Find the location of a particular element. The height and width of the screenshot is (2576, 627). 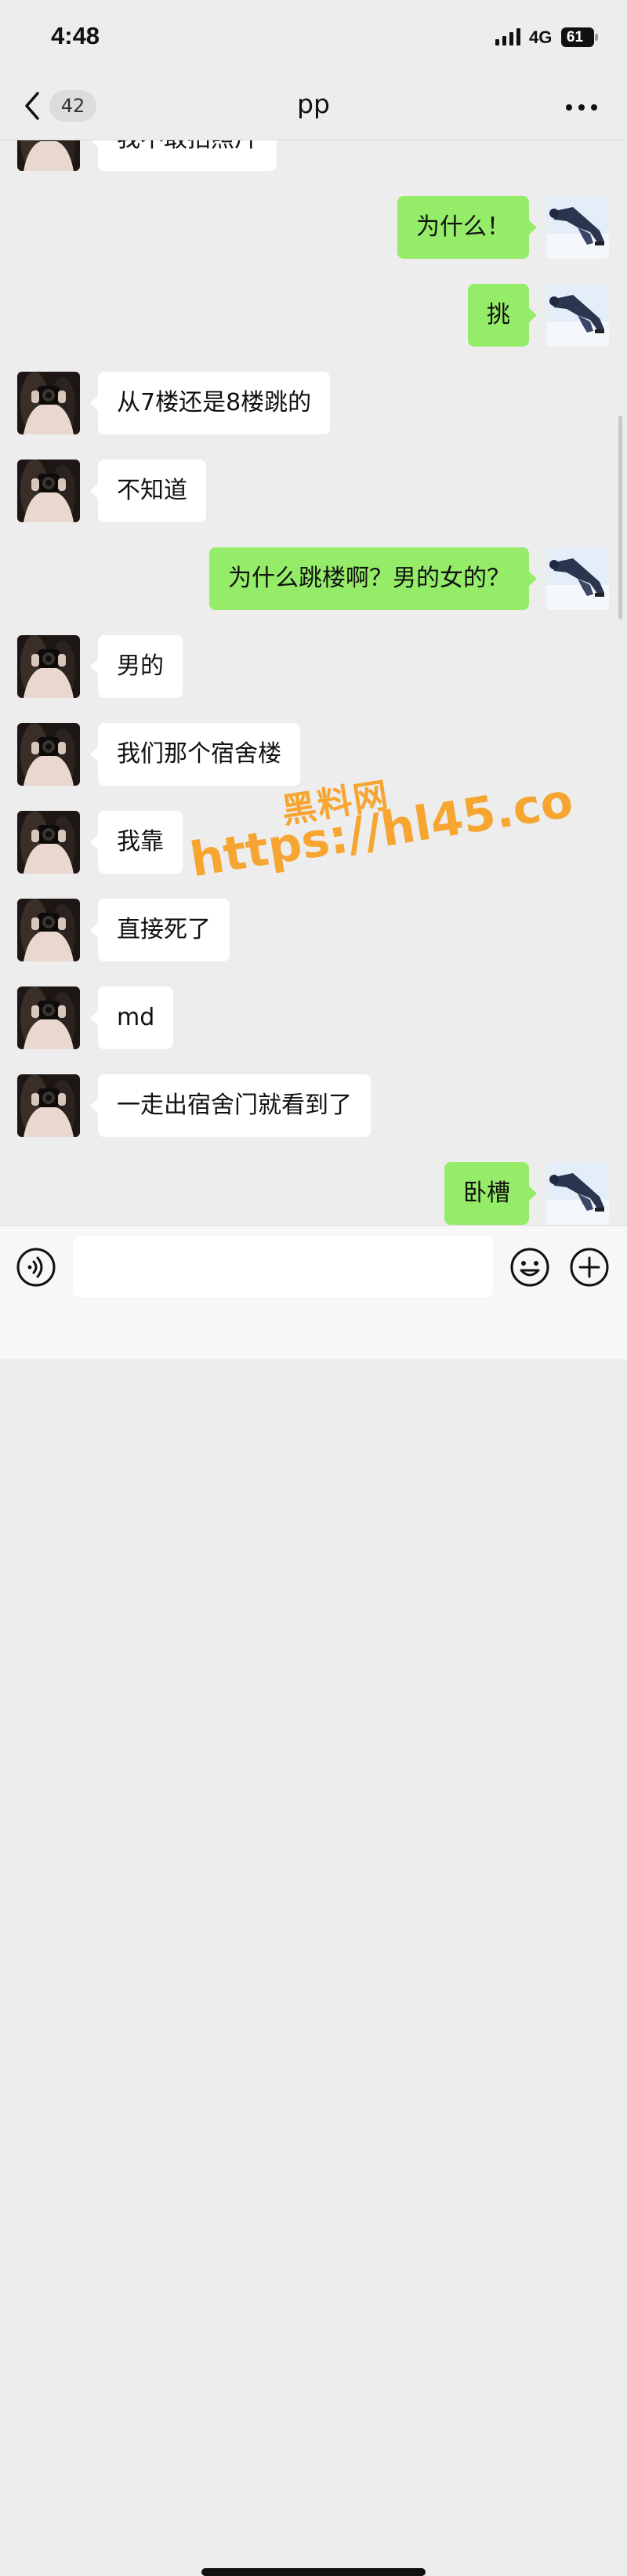

emoji-icon is located at coordinates (529, 1267).